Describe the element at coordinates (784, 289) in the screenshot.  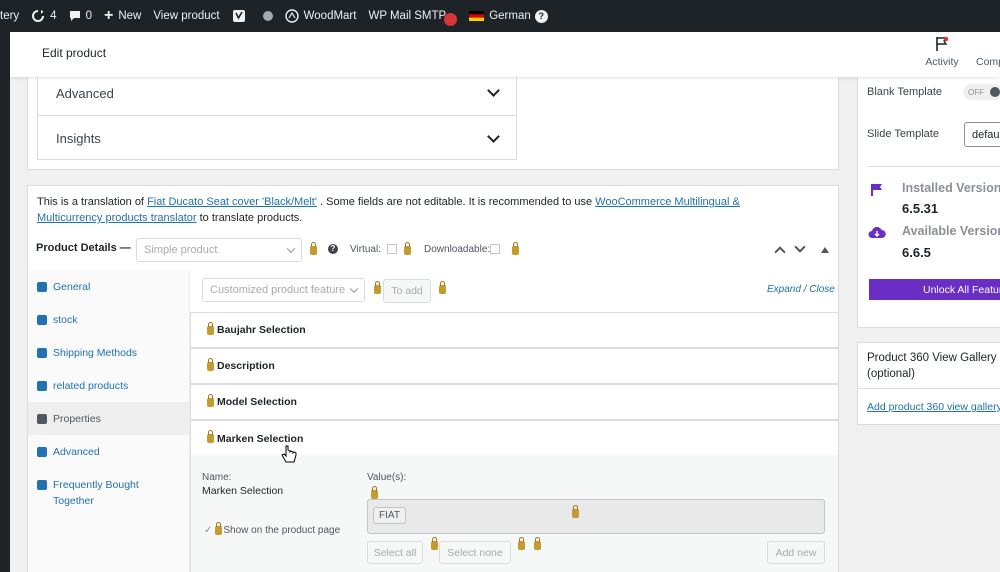
I see `expand-link: Expand` at that location.